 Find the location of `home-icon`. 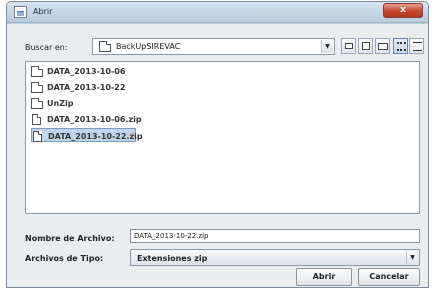

home-icon is located at coordinates (366, 46).